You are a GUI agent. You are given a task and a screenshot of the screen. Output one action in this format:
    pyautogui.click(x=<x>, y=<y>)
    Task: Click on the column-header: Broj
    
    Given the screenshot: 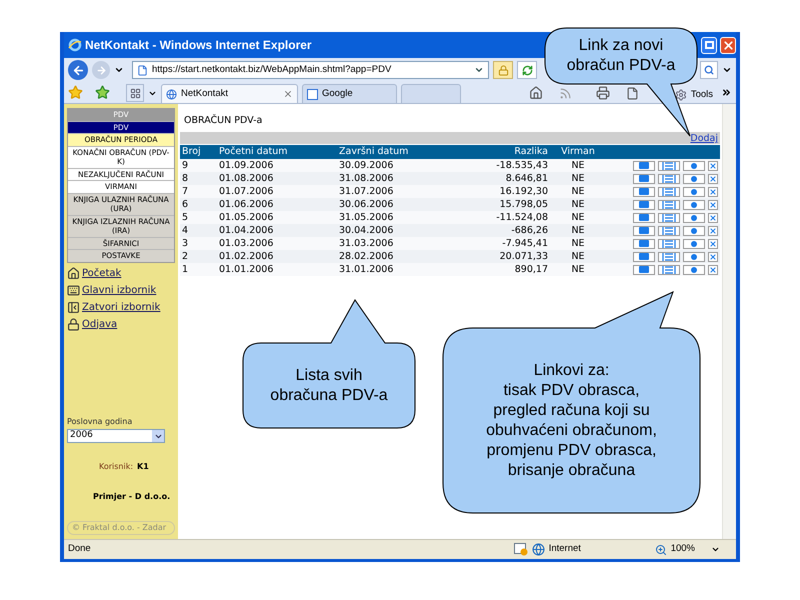 What is the action you would take?
    pyautogui.click(x=191, y=152)
    